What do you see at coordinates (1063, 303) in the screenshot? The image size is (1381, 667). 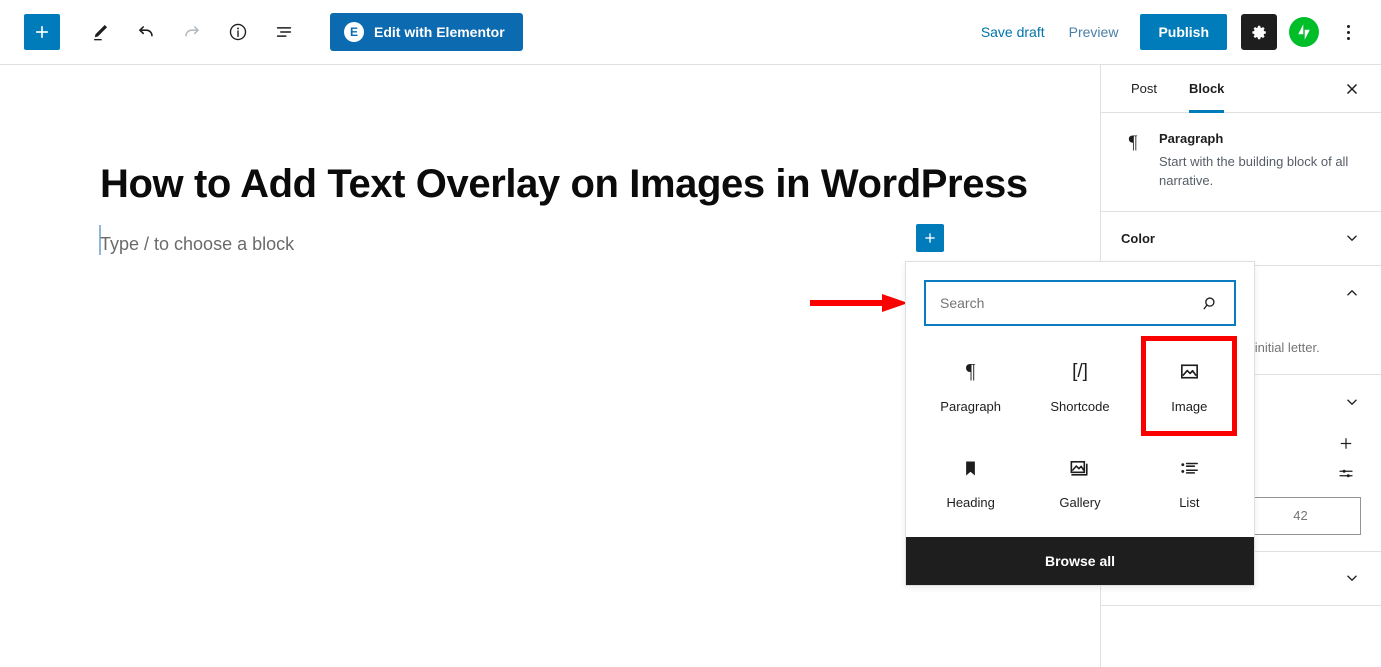 I see `search-input` at bounding box center [1063, 303].